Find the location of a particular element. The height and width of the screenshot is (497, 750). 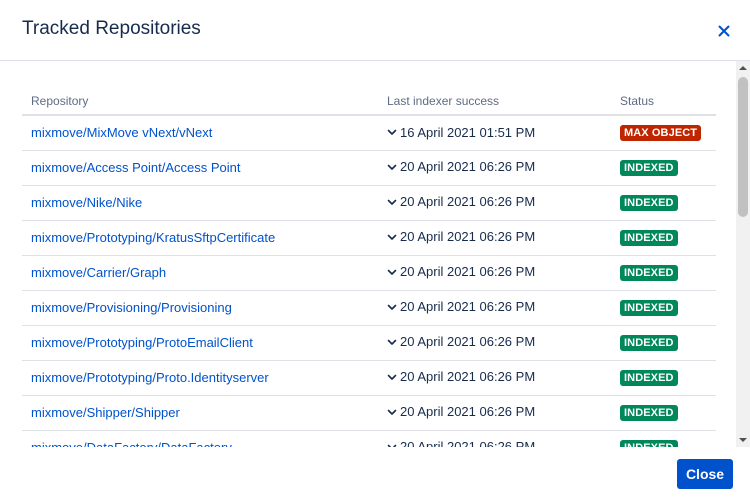

scrollbar-thumb is located at coordinates (743, 147).